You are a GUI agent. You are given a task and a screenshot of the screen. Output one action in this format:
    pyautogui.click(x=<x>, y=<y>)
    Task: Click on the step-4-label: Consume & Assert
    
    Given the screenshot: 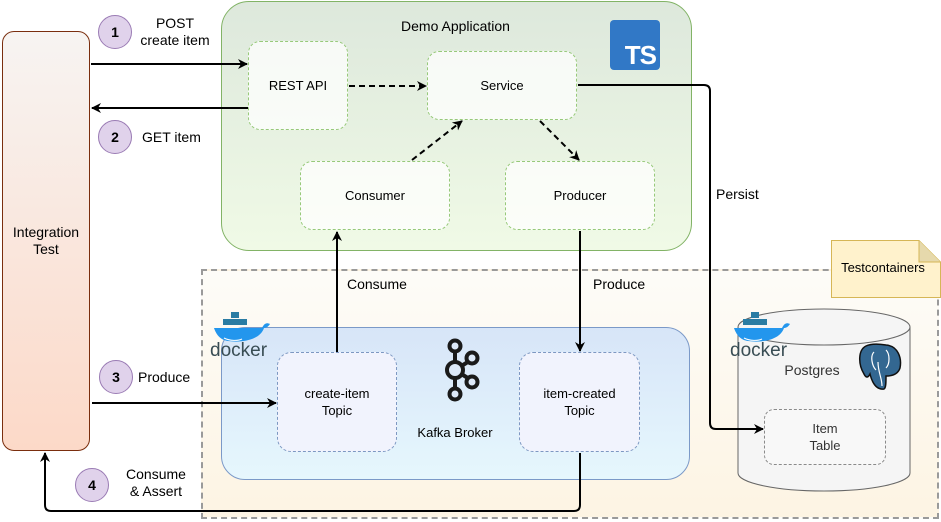 What is the action you would take?
    pyautogui.click(x=156, y=483)
    